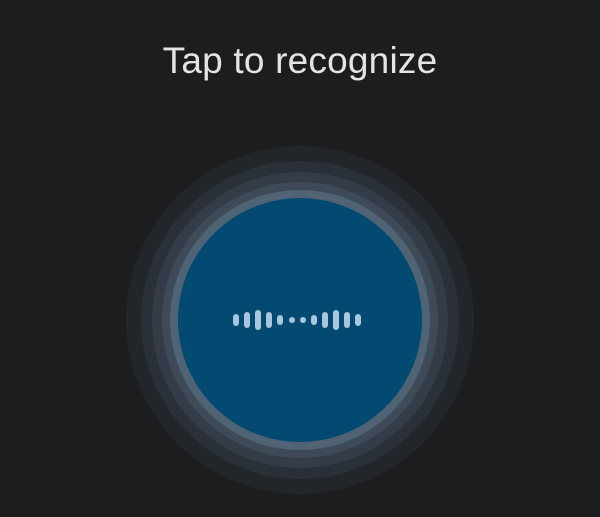 This screenshot has height=517, width=600. What do you see at coordinates (300, 60) in the screenshot?
I see `page-title: Tap to recognize` at bounding box center [300, 60].